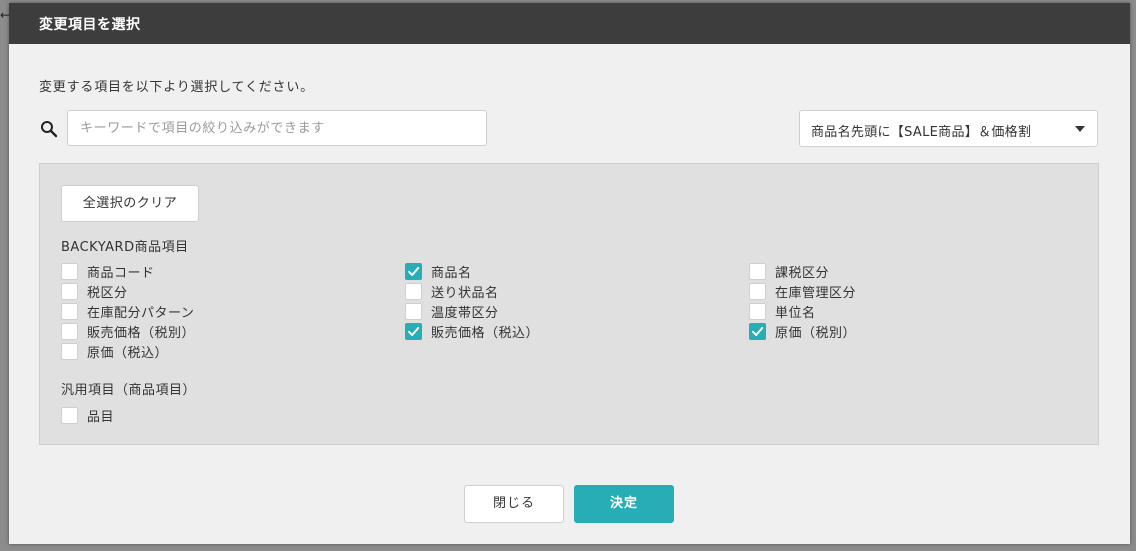  I want to click on checkbox-item-product-name: 商品名, so click(438, 271).